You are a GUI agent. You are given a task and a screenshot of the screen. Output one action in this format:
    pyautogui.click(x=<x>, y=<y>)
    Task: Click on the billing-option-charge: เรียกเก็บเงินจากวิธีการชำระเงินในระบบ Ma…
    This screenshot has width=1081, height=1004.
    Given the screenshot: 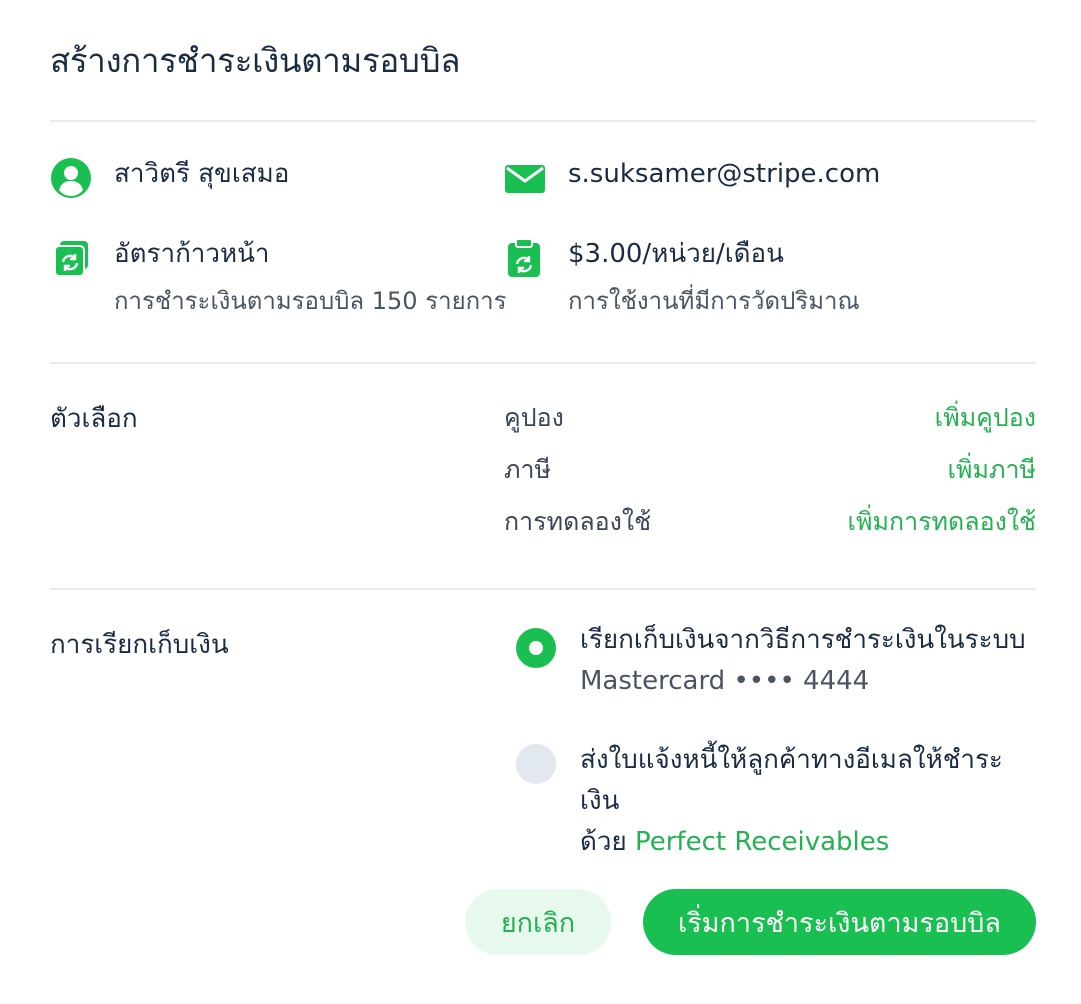 What is the action you would take?
    pyautogui.click(x=776, y=661)
    